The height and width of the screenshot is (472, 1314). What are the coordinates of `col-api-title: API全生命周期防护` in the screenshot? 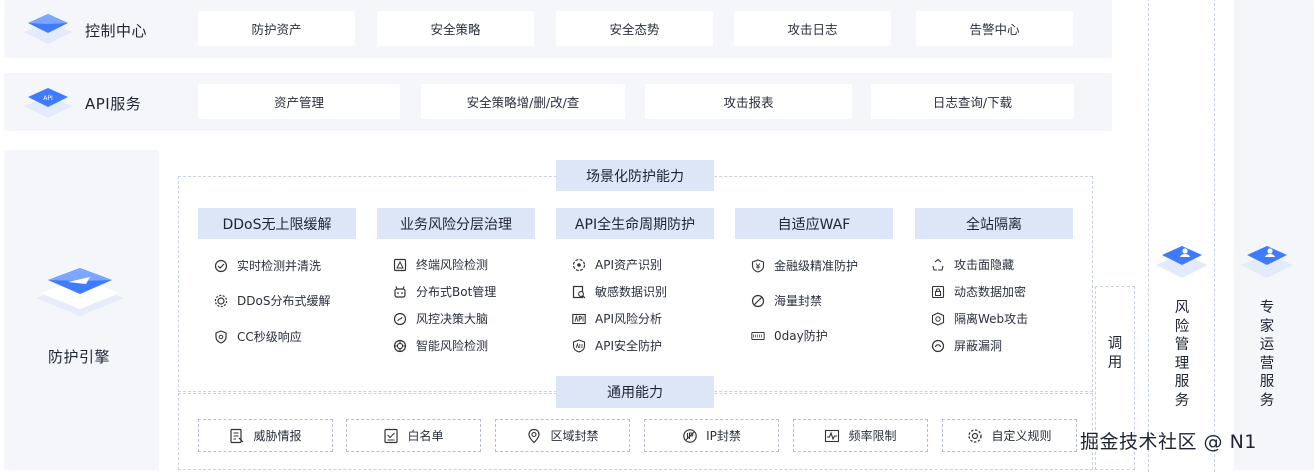 It's located at (635, 223).